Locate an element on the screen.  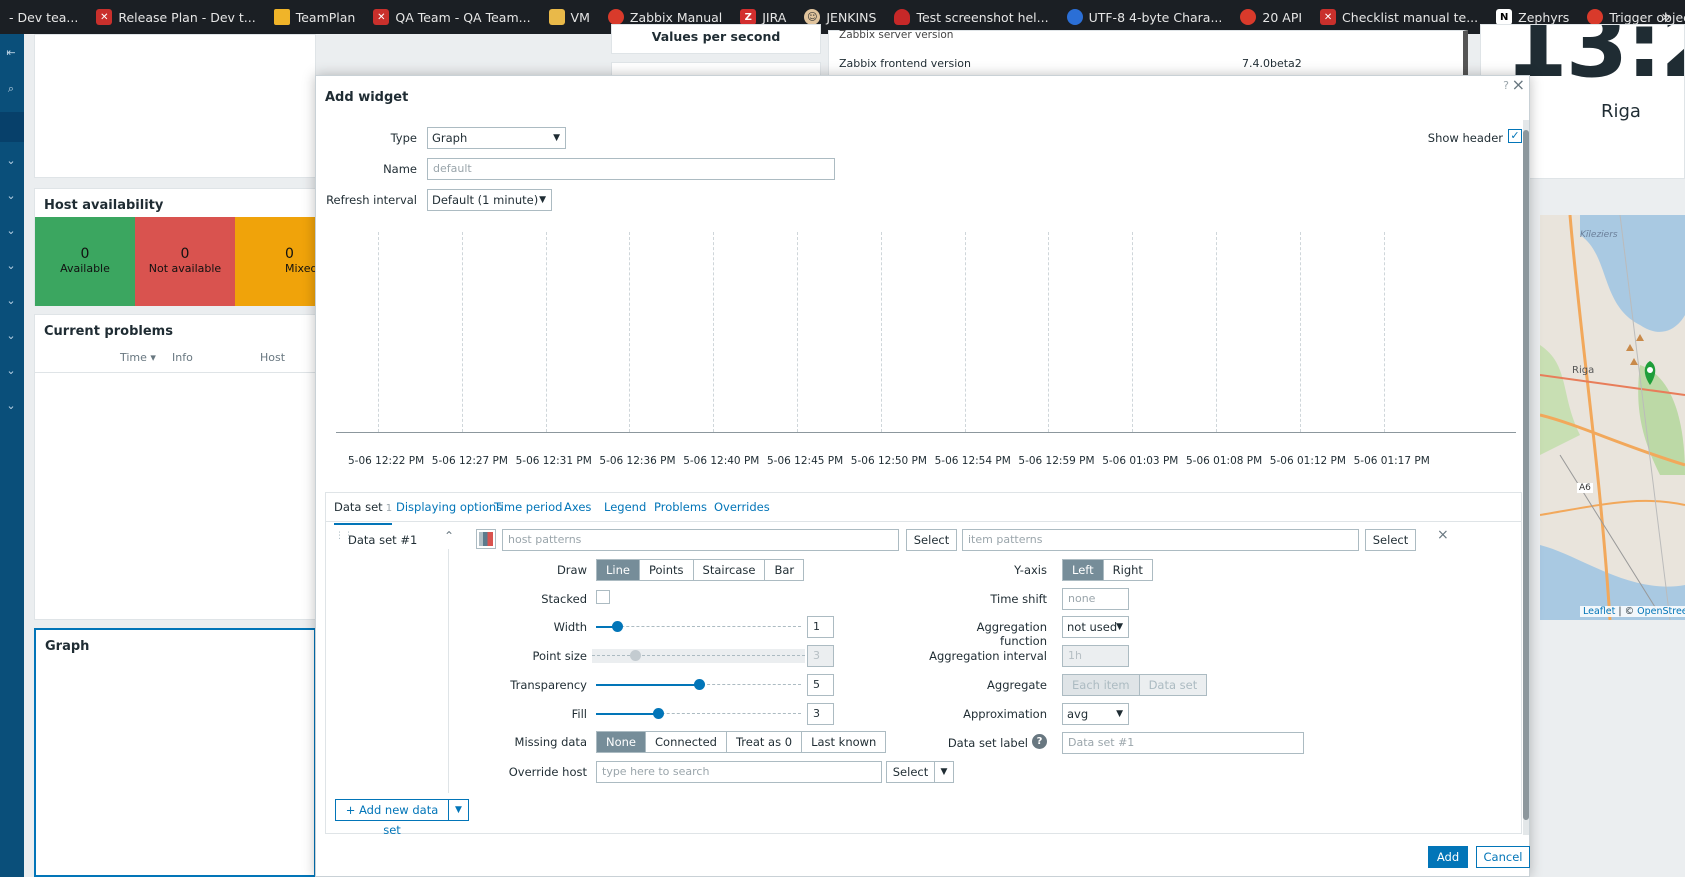
missing-none-option: None is located at coordinates (622, 742).